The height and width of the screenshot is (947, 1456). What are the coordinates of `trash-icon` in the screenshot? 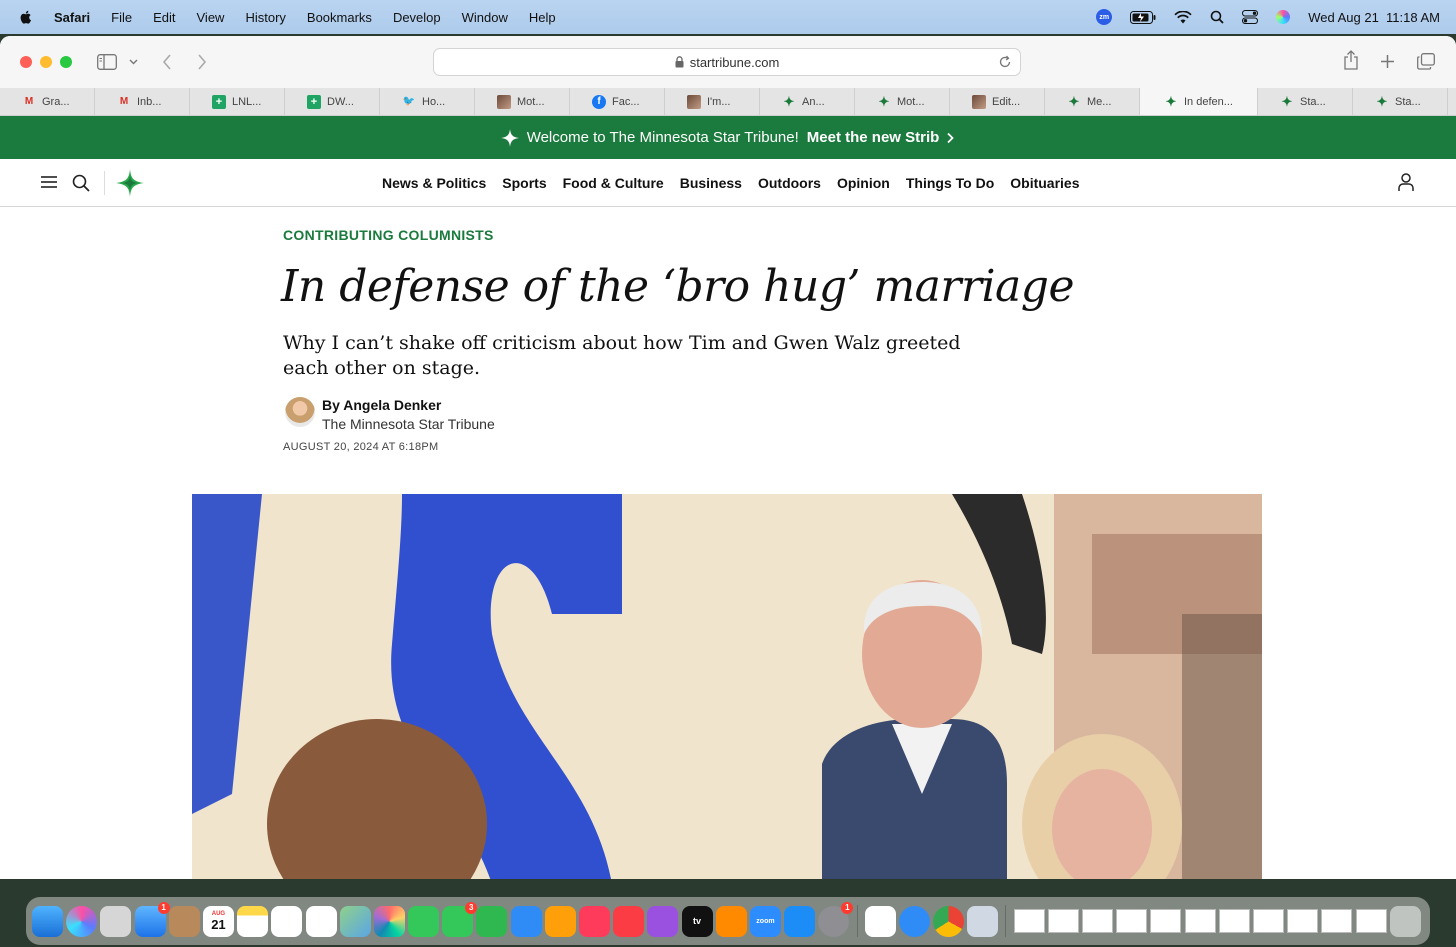 It's located at (1405, 921).